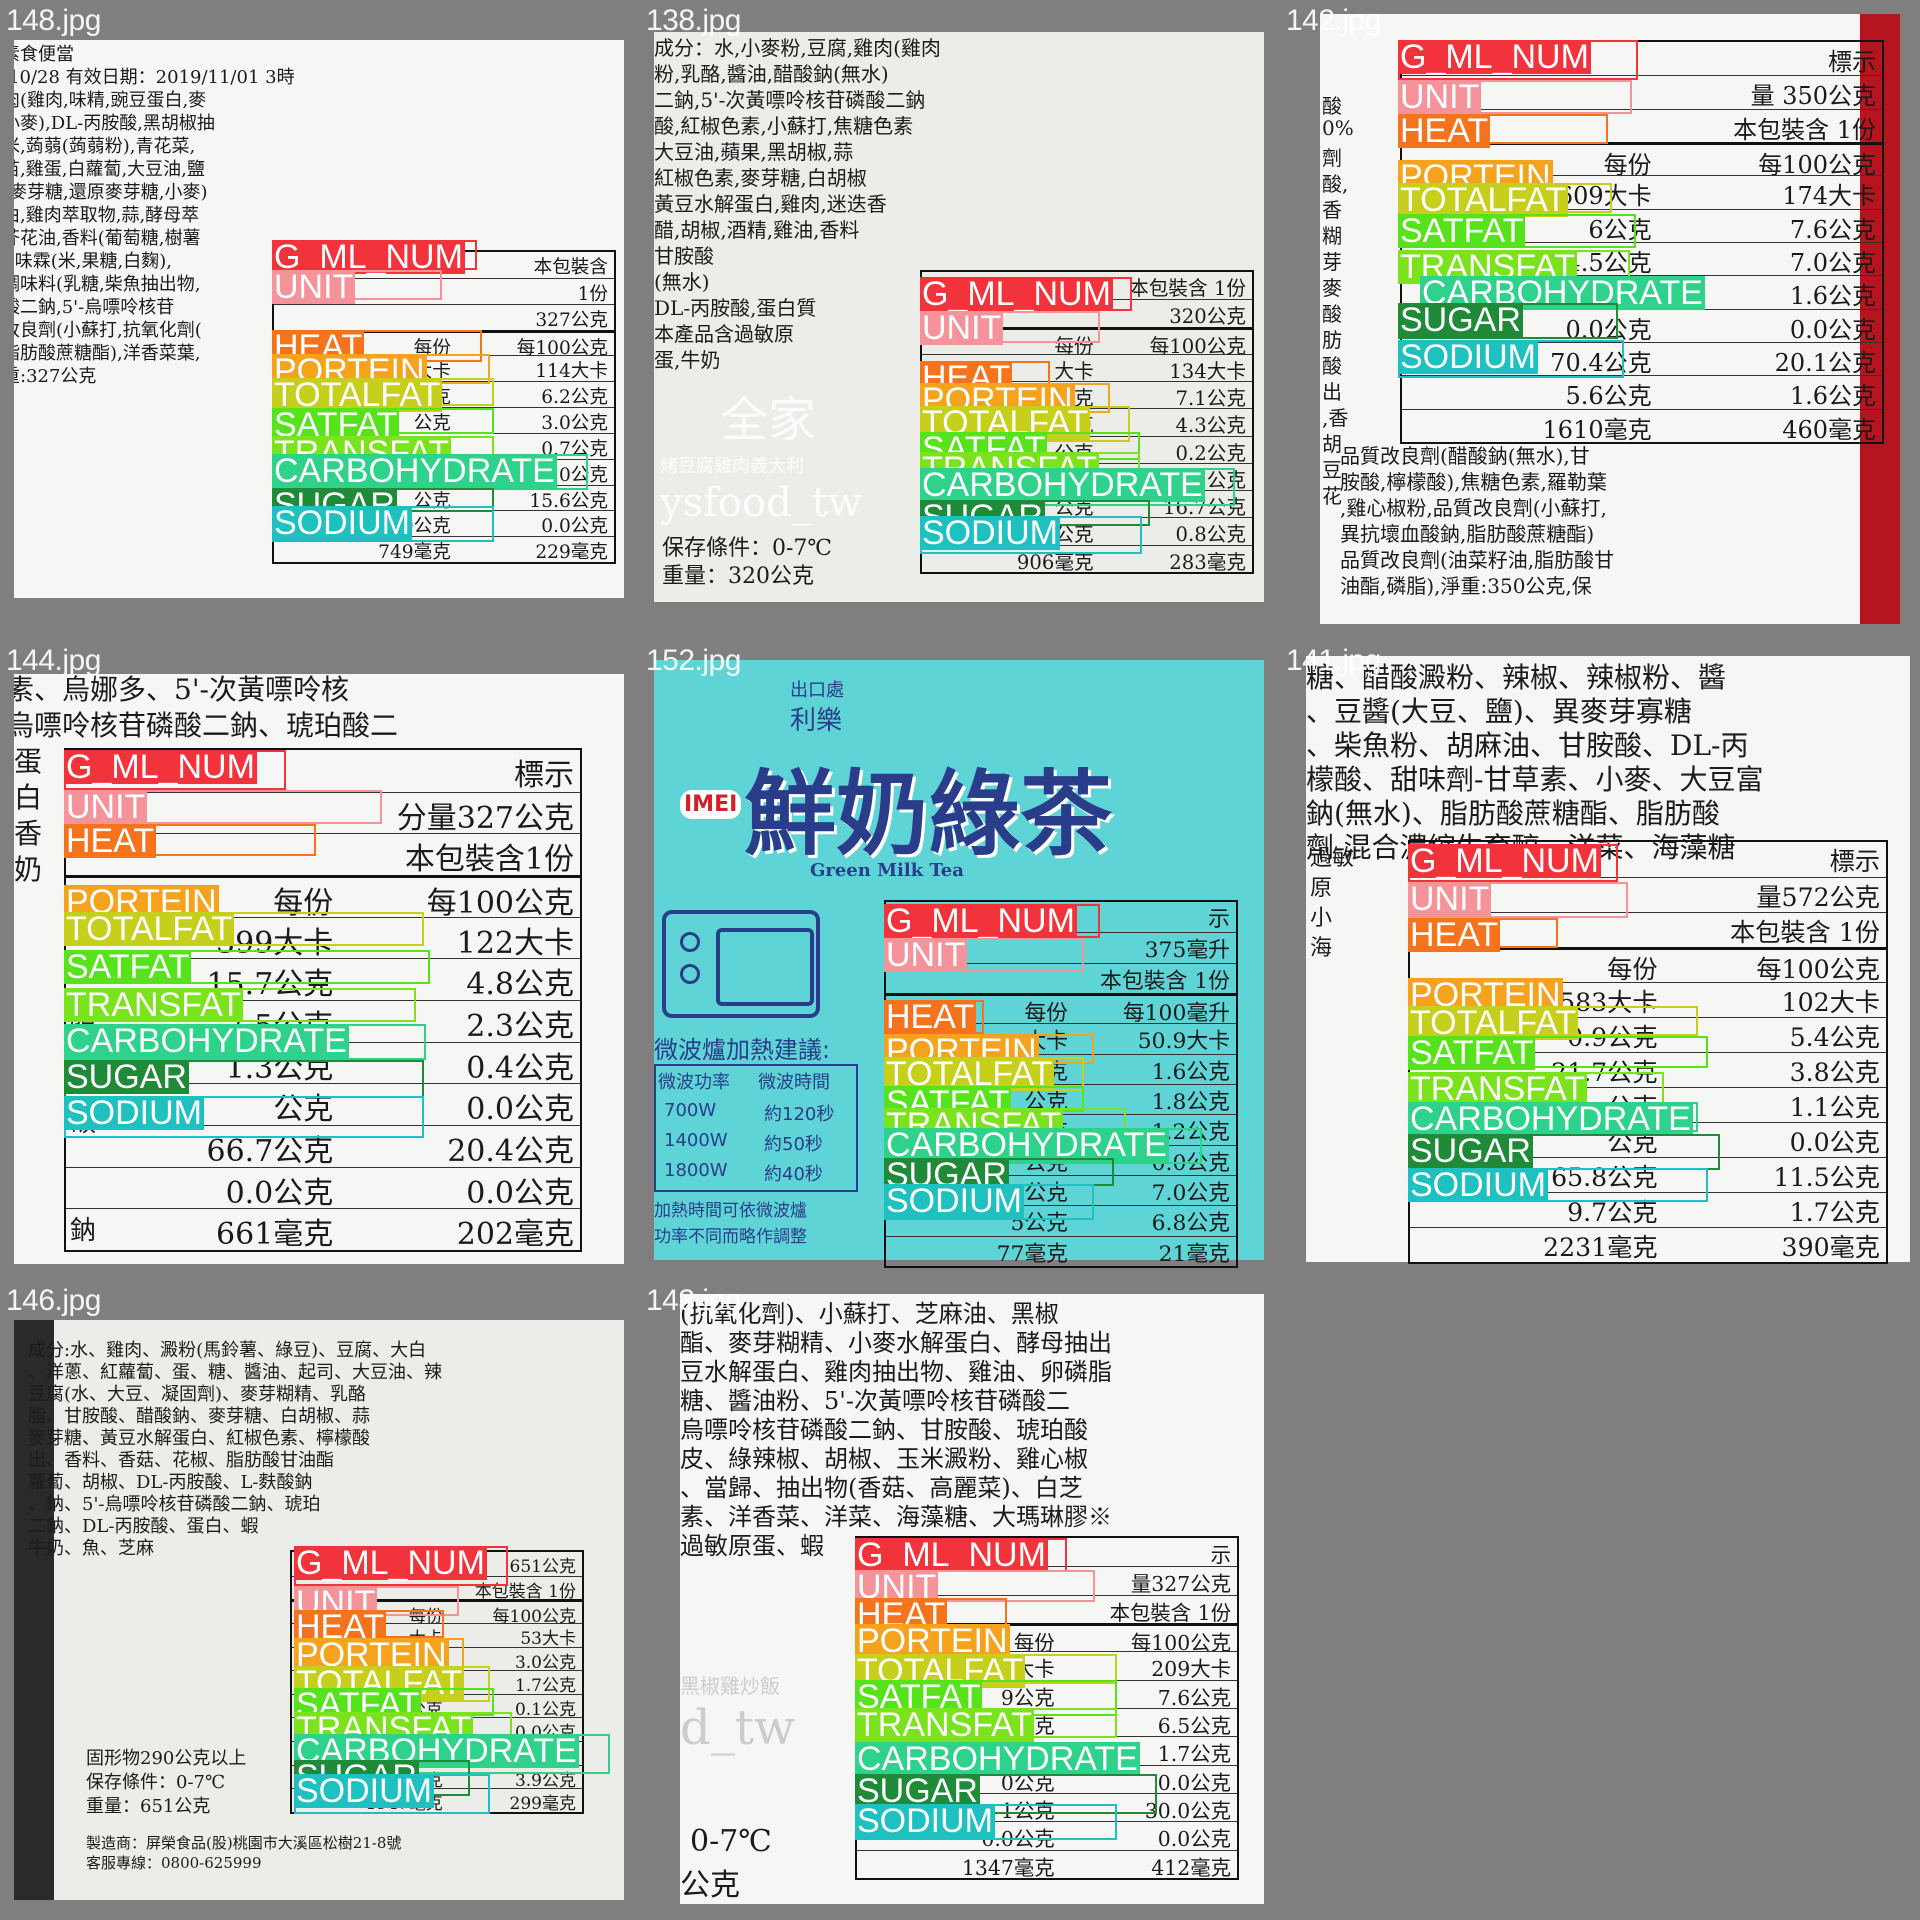  I want to click on ingredient-line: 異抗壞血酸鈉,脂肪酸蔗糖酯), so click(1467, 534).